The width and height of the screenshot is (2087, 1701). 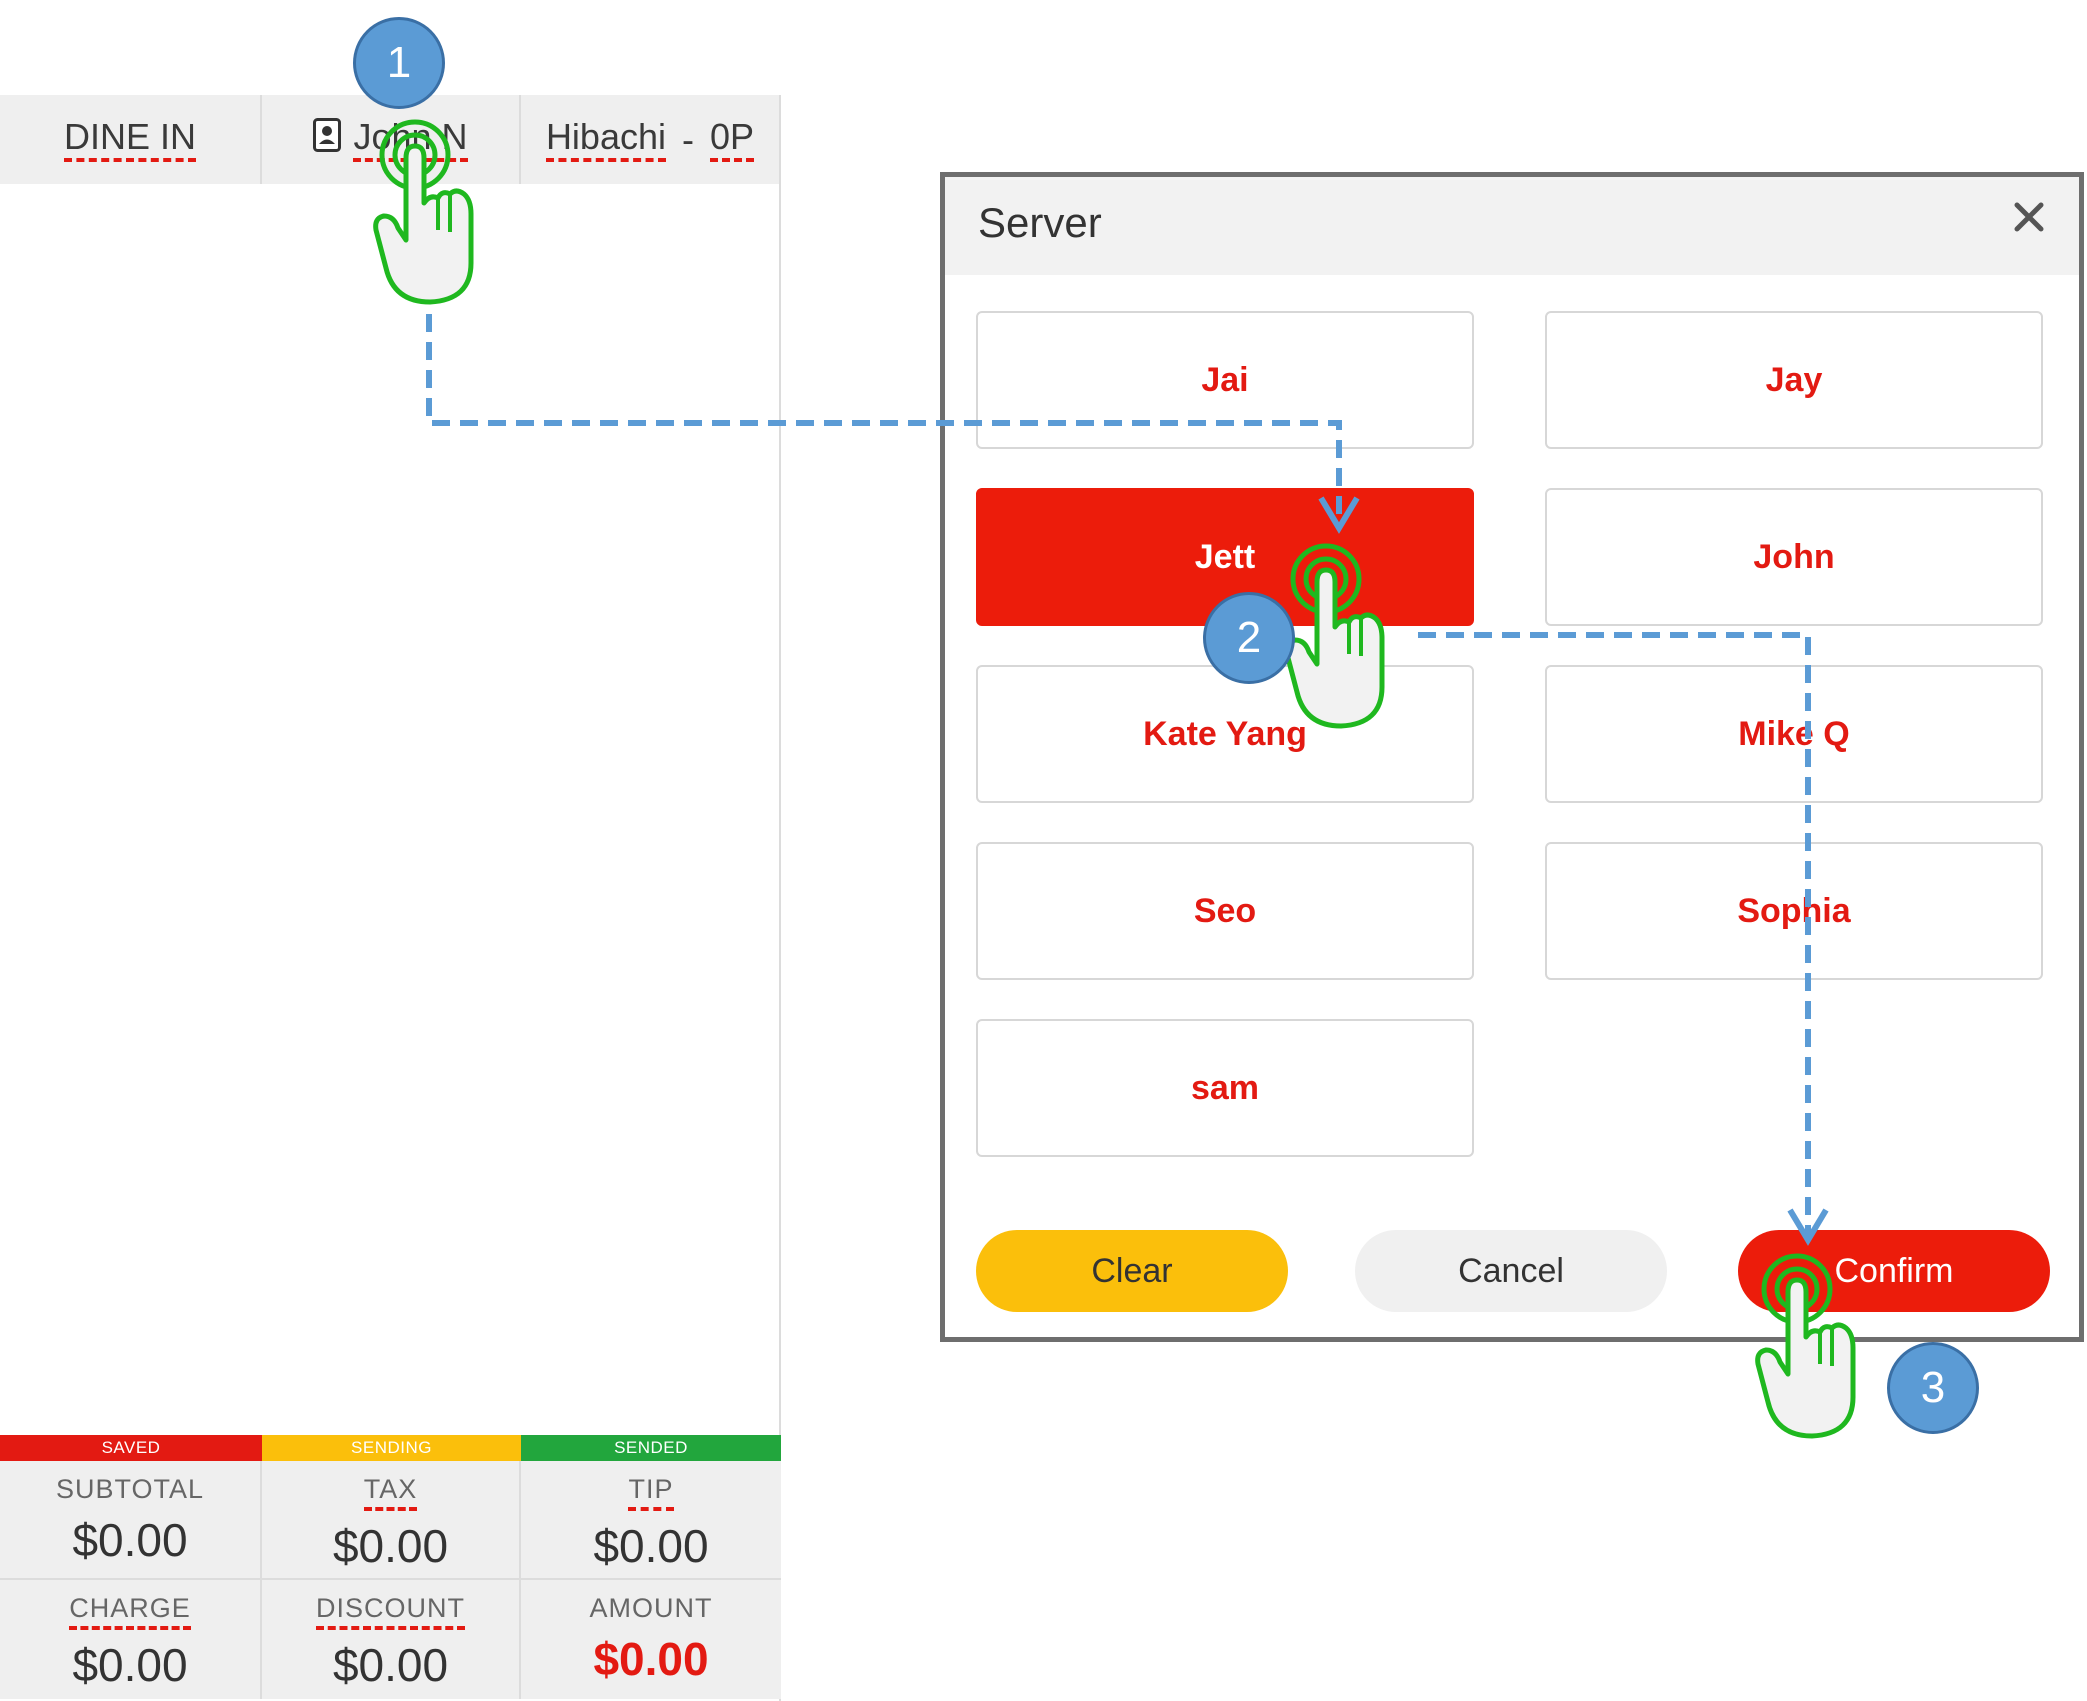 I want to click on server-button-label: sam, so click(x=1225, y=1087).